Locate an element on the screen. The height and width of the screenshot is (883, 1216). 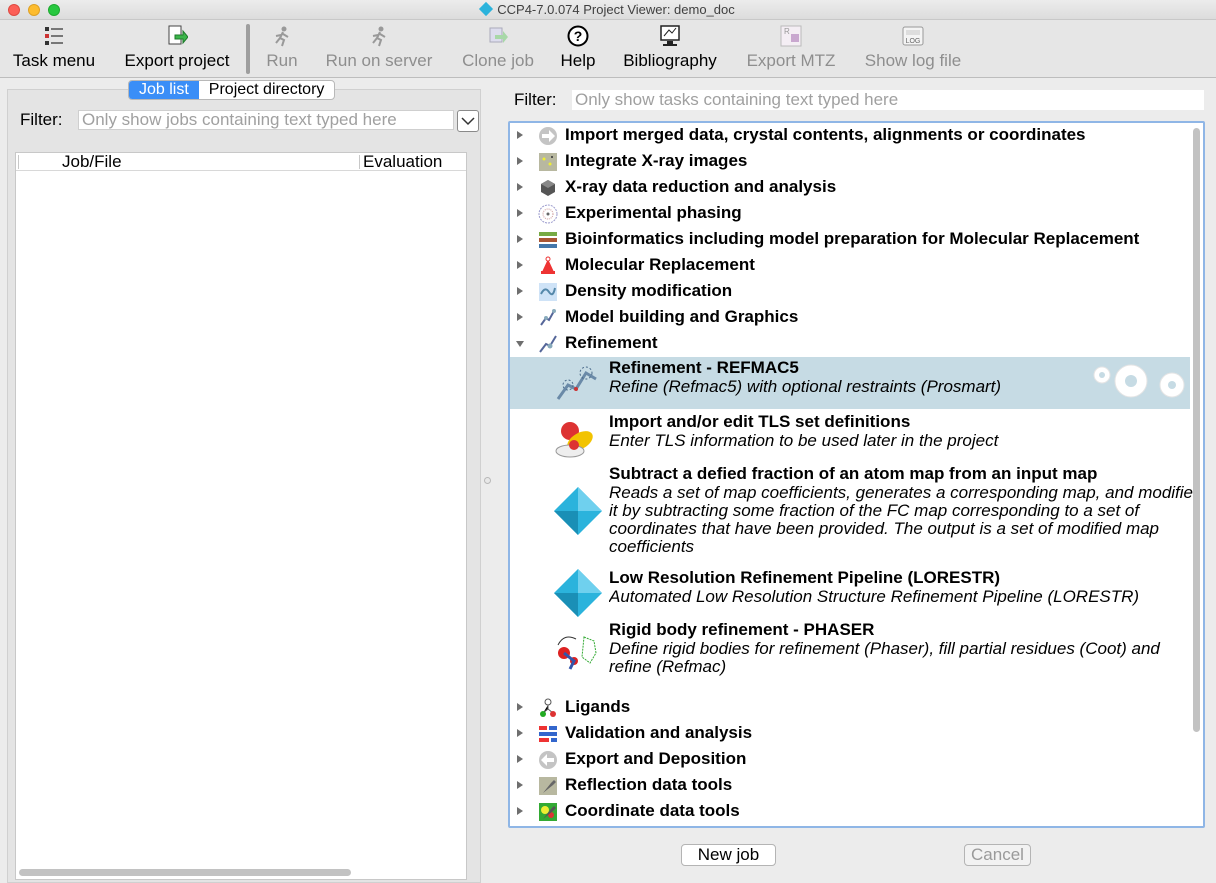
bibliography-button: Bibliography is located at coordinates (670, 49).